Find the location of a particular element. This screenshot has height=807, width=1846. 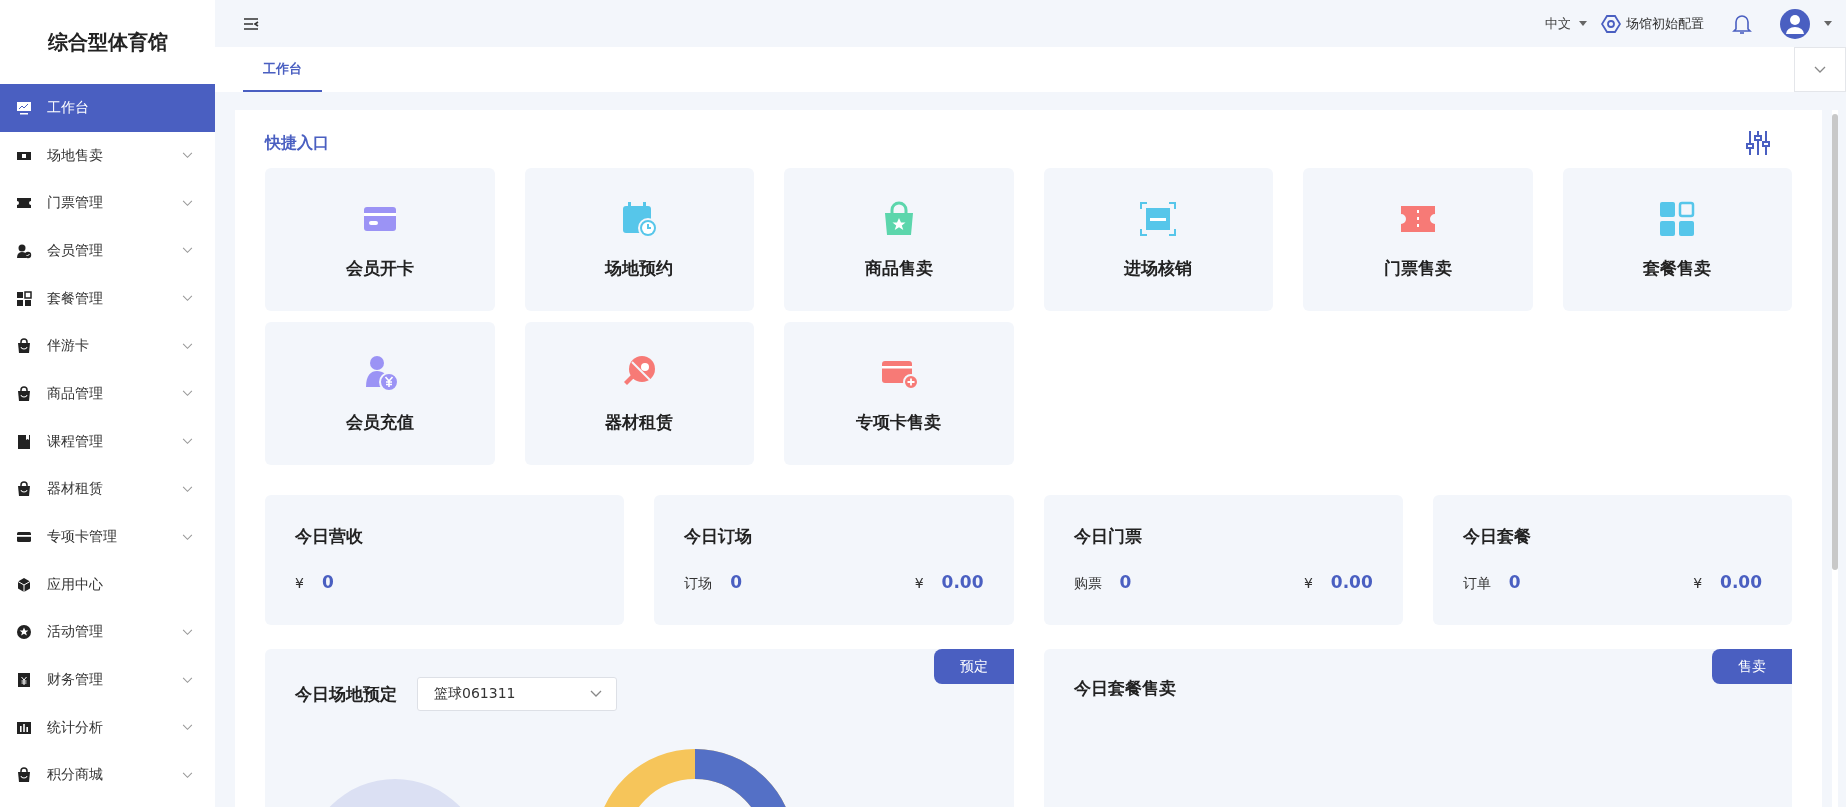

stat-title: 今日套餐 is located at coordinates (1497, 536).